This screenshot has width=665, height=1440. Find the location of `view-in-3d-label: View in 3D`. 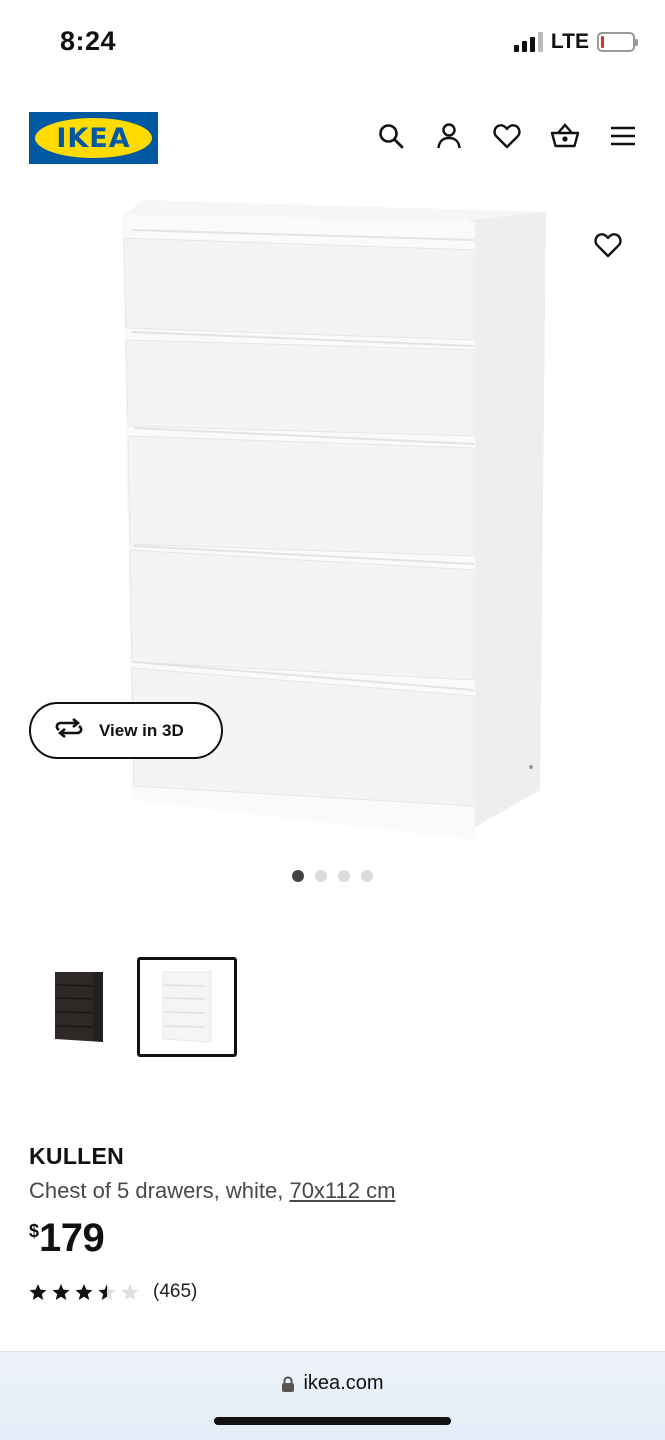

view-in-3d-label: View in 3D is located at coordinates (141, 730).